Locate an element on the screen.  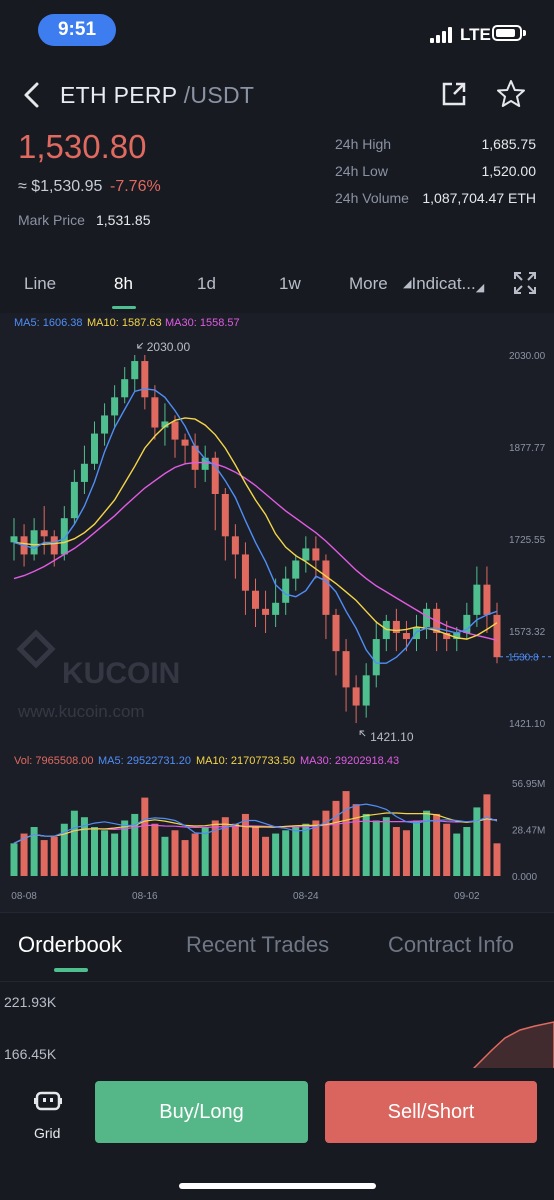
tab-1d: 1d is located at coordinates (206, 284).